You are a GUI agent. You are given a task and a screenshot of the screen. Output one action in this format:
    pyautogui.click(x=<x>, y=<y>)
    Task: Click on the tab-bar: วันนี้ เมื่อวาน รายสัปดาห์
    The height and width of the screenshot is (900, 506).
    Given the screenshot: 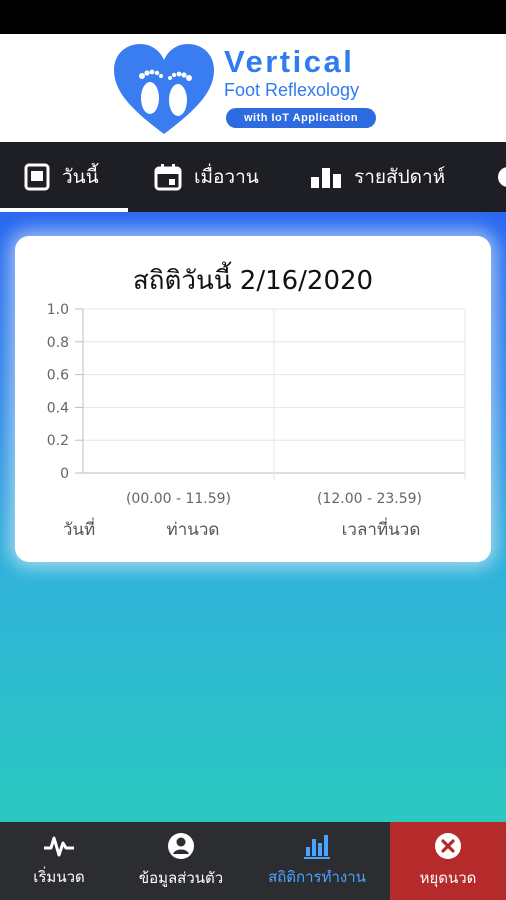 What is the action you would take?
    pyautogui.click(x=253, y=177)
    